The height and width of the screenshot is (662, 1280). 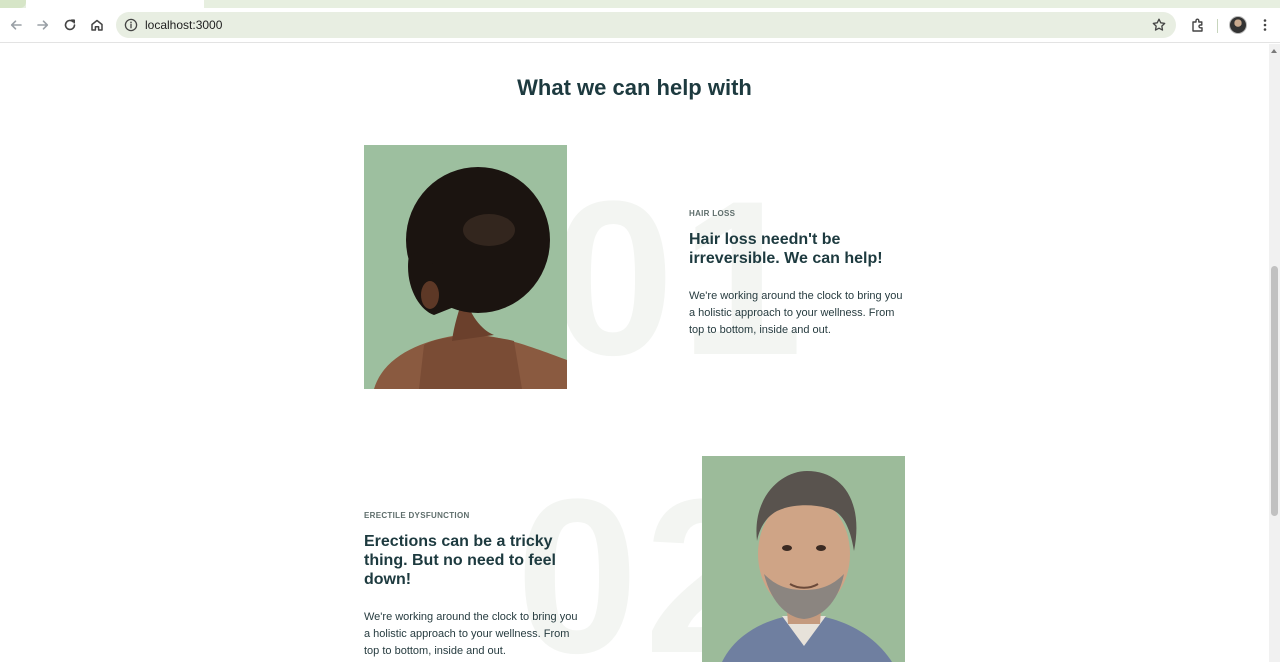 What do you see at coordinates (1238, 25) in the screenshot?
I see `profile-avatar` at bounding box center [1238, 25].